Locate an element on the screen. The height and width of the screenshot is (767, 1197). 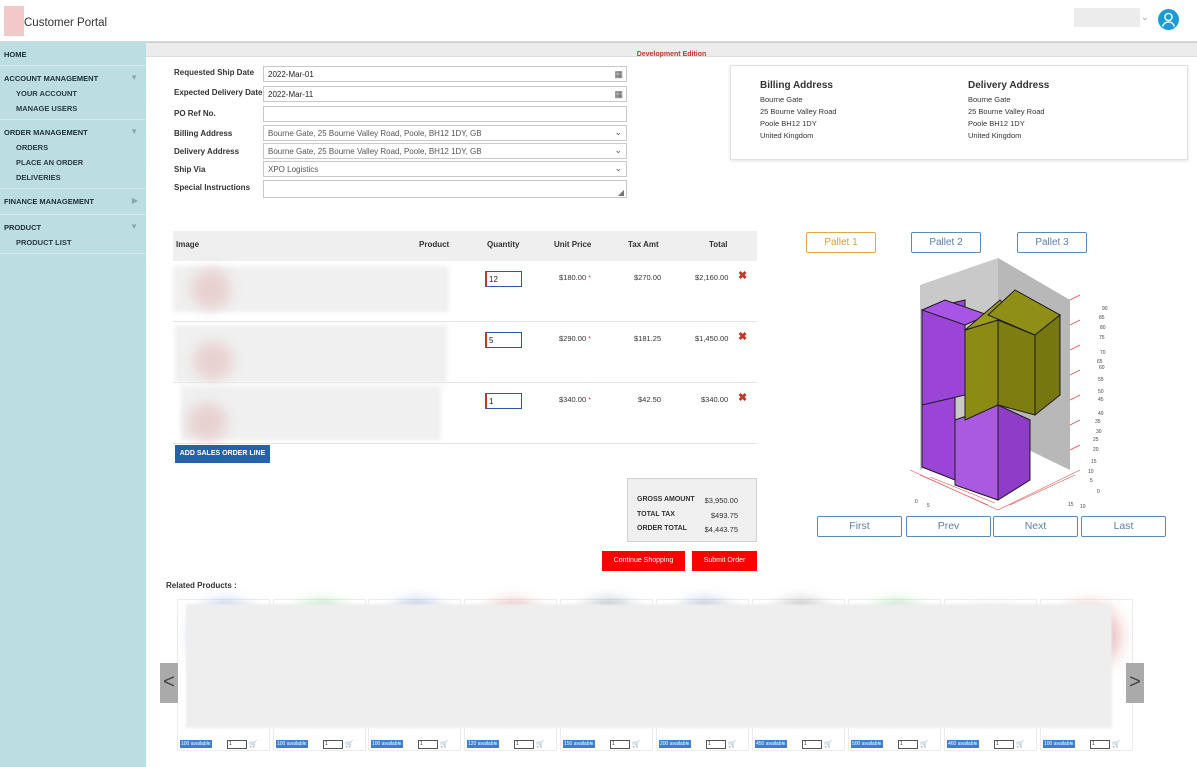
quantity-input: 12 is located at coordinates (503, 279).